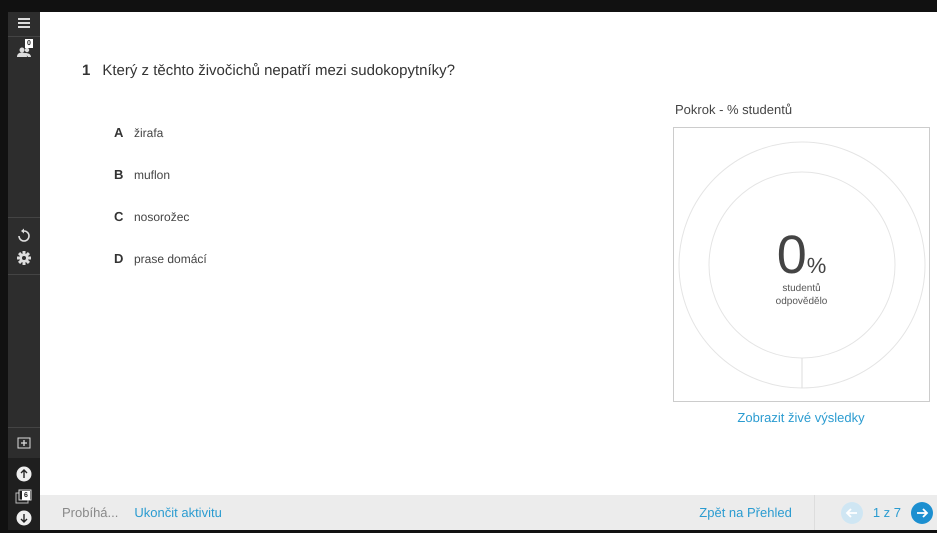 The height and width of the screenshot is (533, 937). What do you see at coordinates (24, 23) in the screenshot?
I see `menu-icon` at bounding box center [24, 23].